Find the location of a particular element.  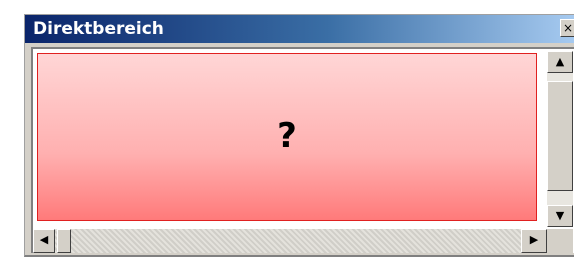

arrow-down-icon: ▼ is located at coordinates (560, 215).